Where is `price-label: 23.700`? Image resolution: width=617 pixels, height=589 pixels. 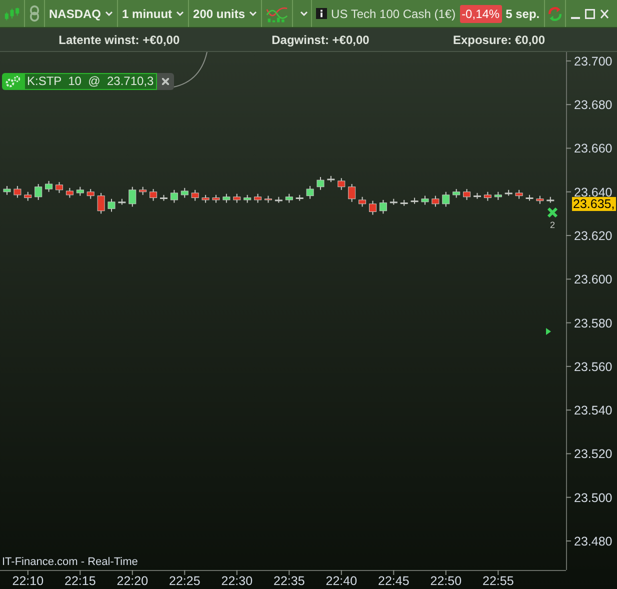 price-label: 23.700 is located at coordinates (593, 61).